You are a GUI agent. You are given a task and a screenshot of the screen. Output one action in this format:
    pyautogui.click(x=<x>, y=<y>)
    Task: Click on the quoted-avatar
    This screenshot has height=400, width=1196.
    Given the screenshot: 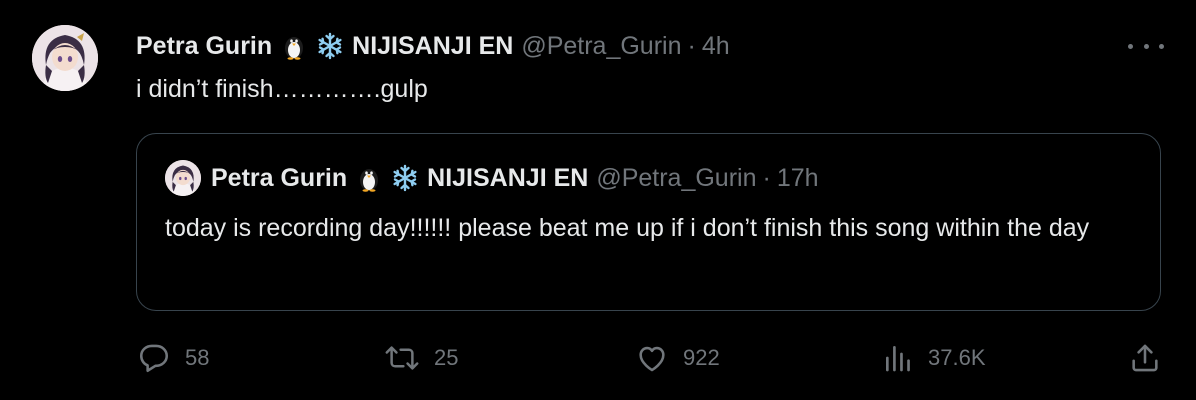 What is the action you would take?
    pyautogui.click(x=183, y=178)
    